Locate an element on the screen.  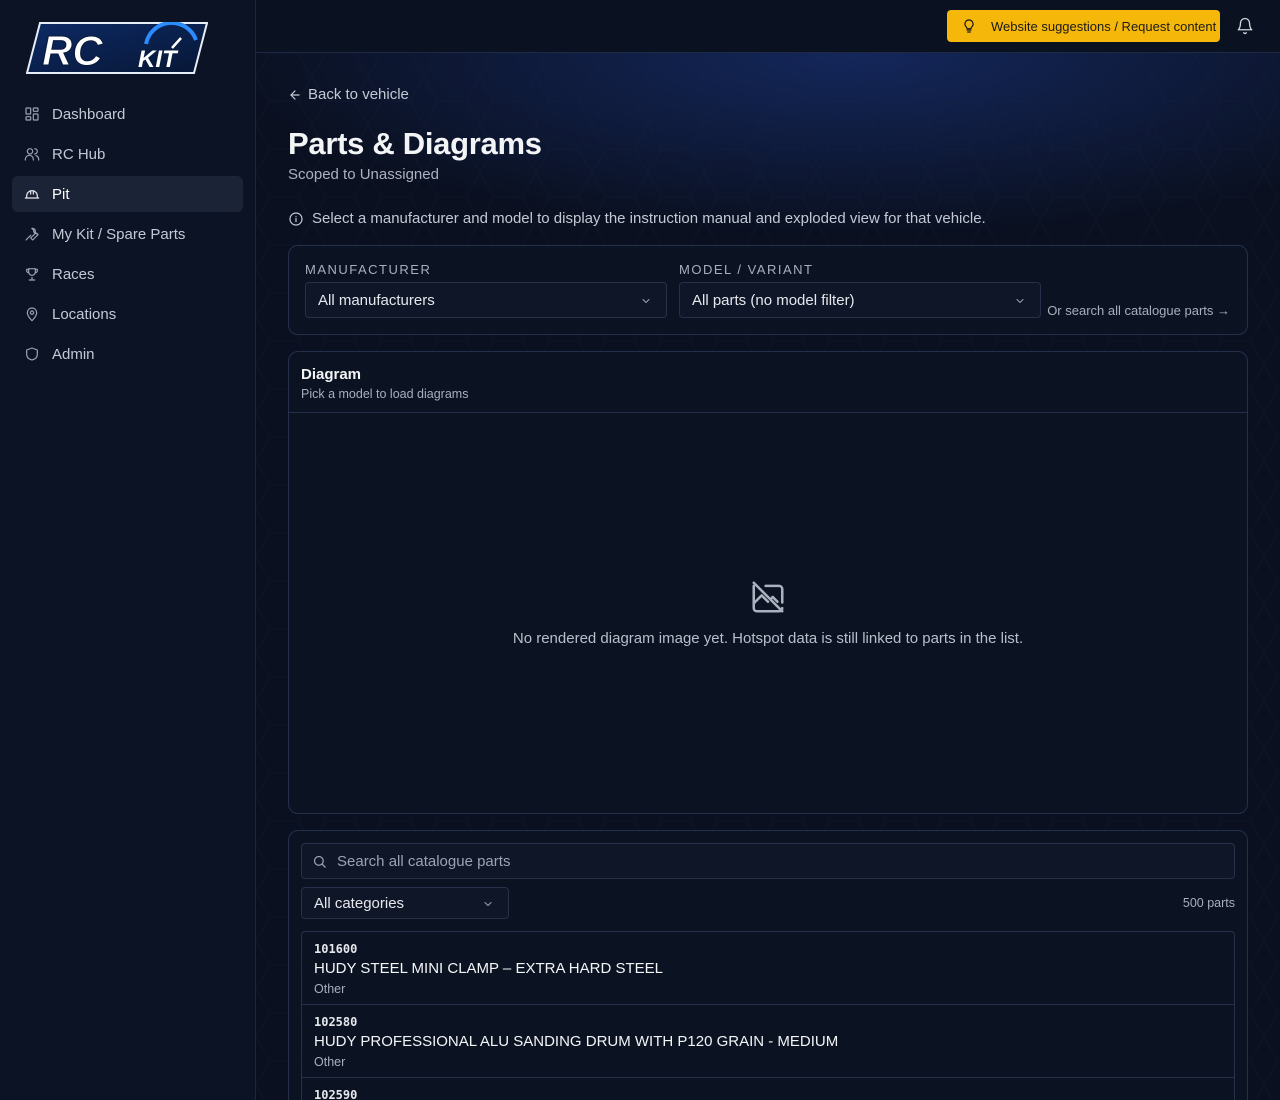
parts-search-input is located at coordinates (777, 861).